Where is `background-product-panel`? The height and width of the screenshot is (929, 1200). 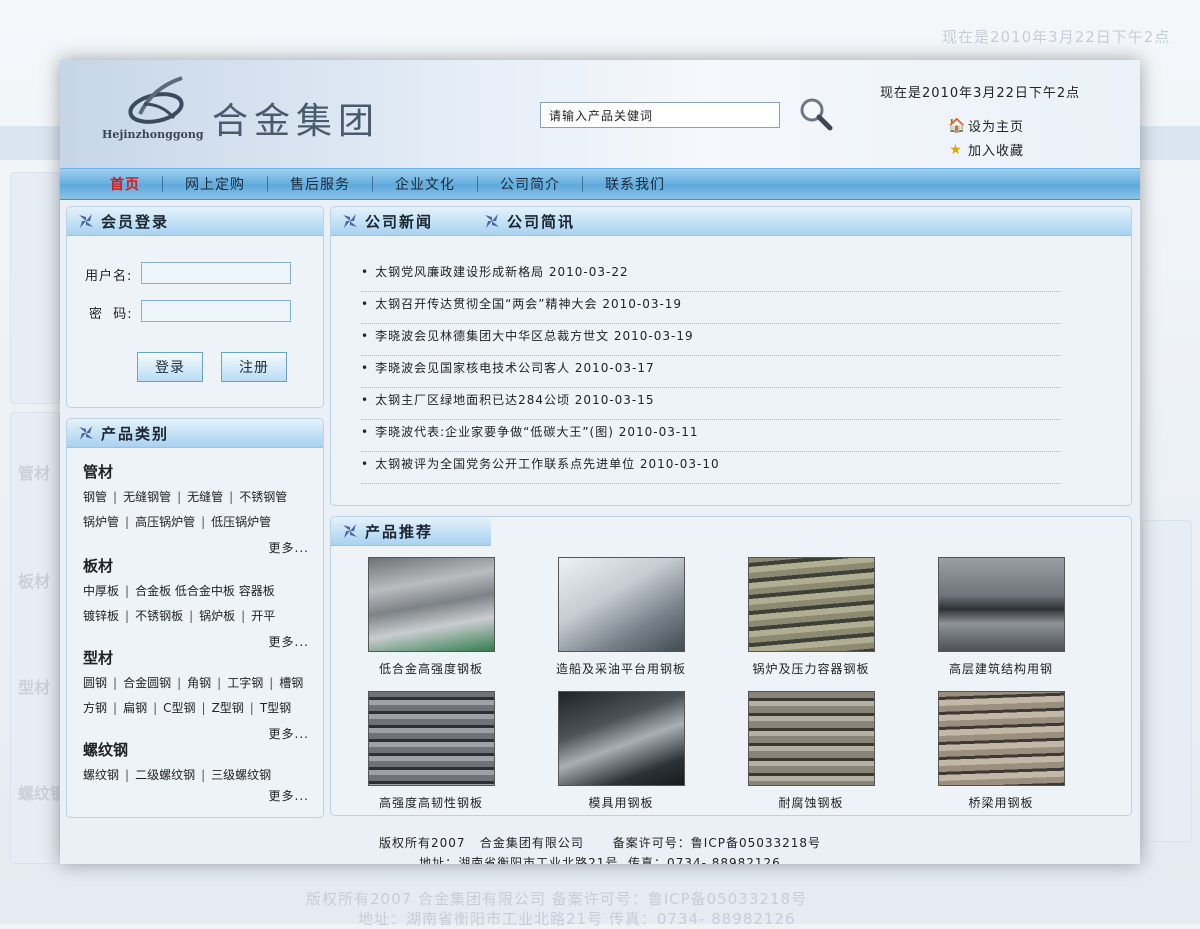
background-product-panel is located at coordinates (1167, 681).